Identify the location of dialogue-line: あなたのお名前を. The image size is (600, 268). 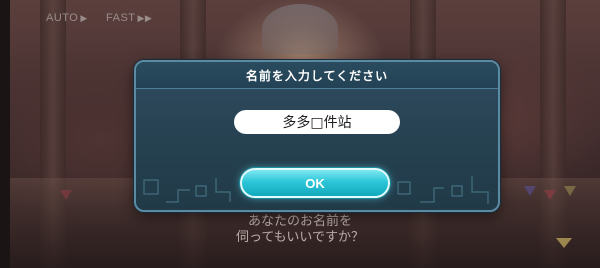
(299, 221).